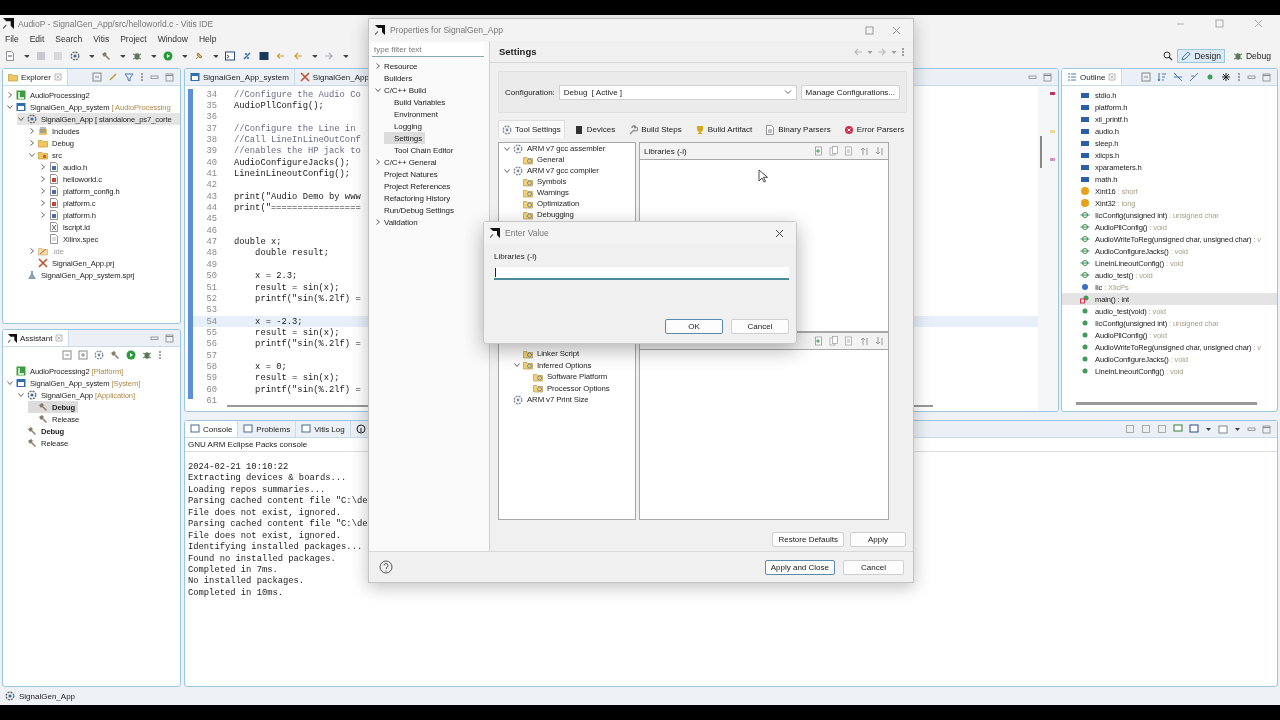 The height and width of the screenshot is (720, 1280). What do you see at coordinates (168, 56) in the screenshot?
I see `play-icon` at bounding box center [168, 56].